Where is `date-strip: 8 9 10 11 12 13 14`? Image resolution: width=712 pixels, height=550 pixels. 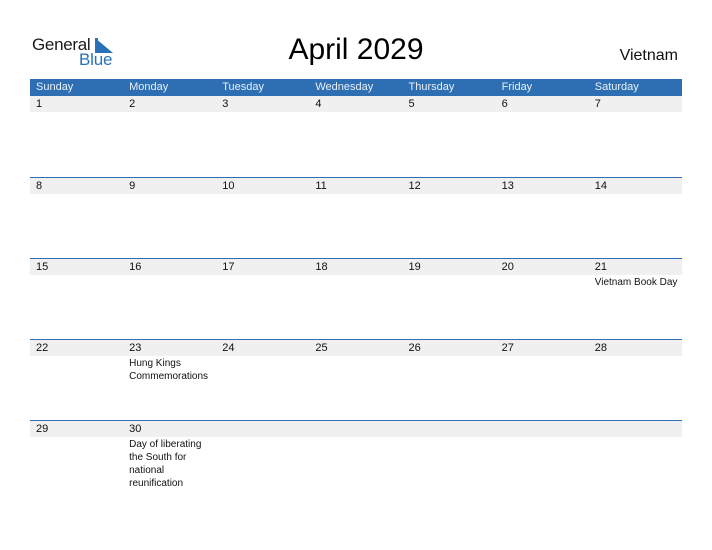
date-strip: 8 9 10 11 12 13 14 is located at coordinates (356, 186).